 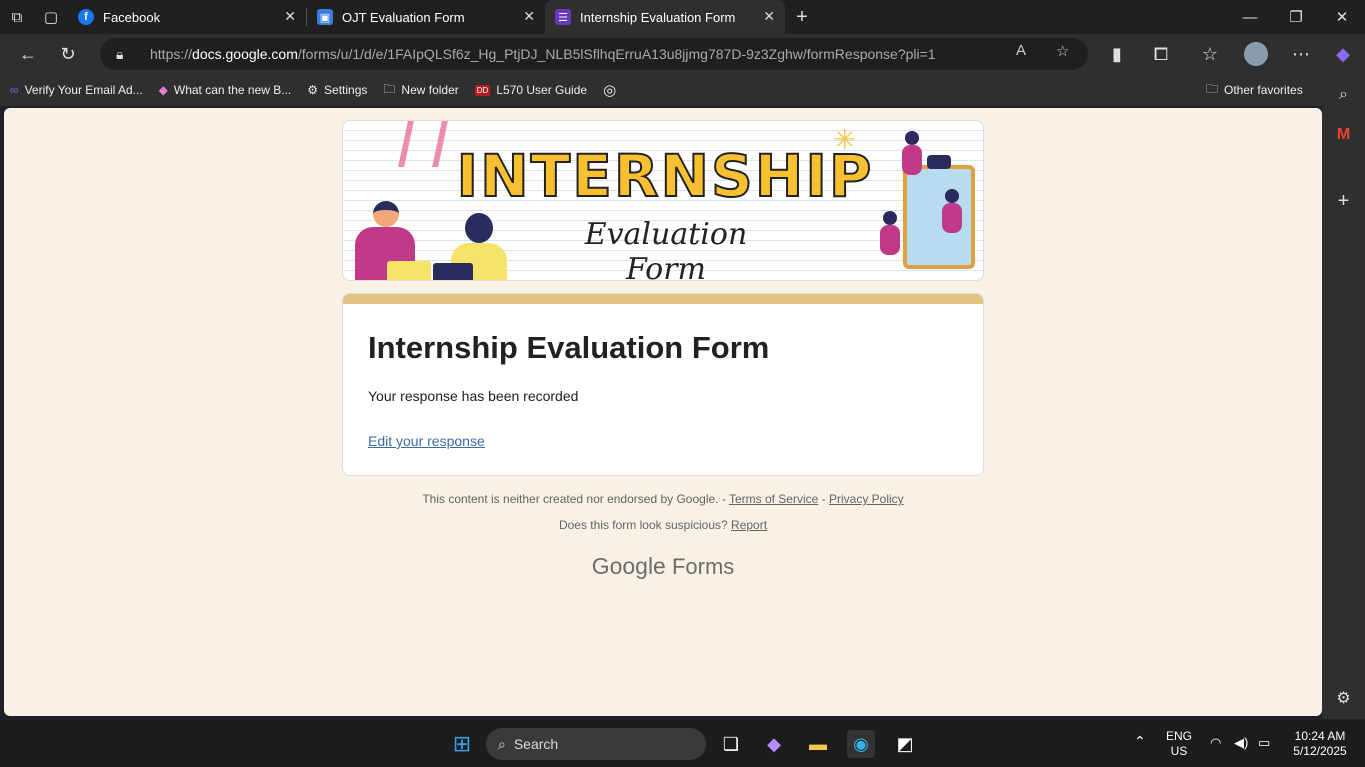 What do you see at coordinates (462, 744) in the screenshot?
I see `windows-start-icon: ⊞` at bounding box center [462, 744].